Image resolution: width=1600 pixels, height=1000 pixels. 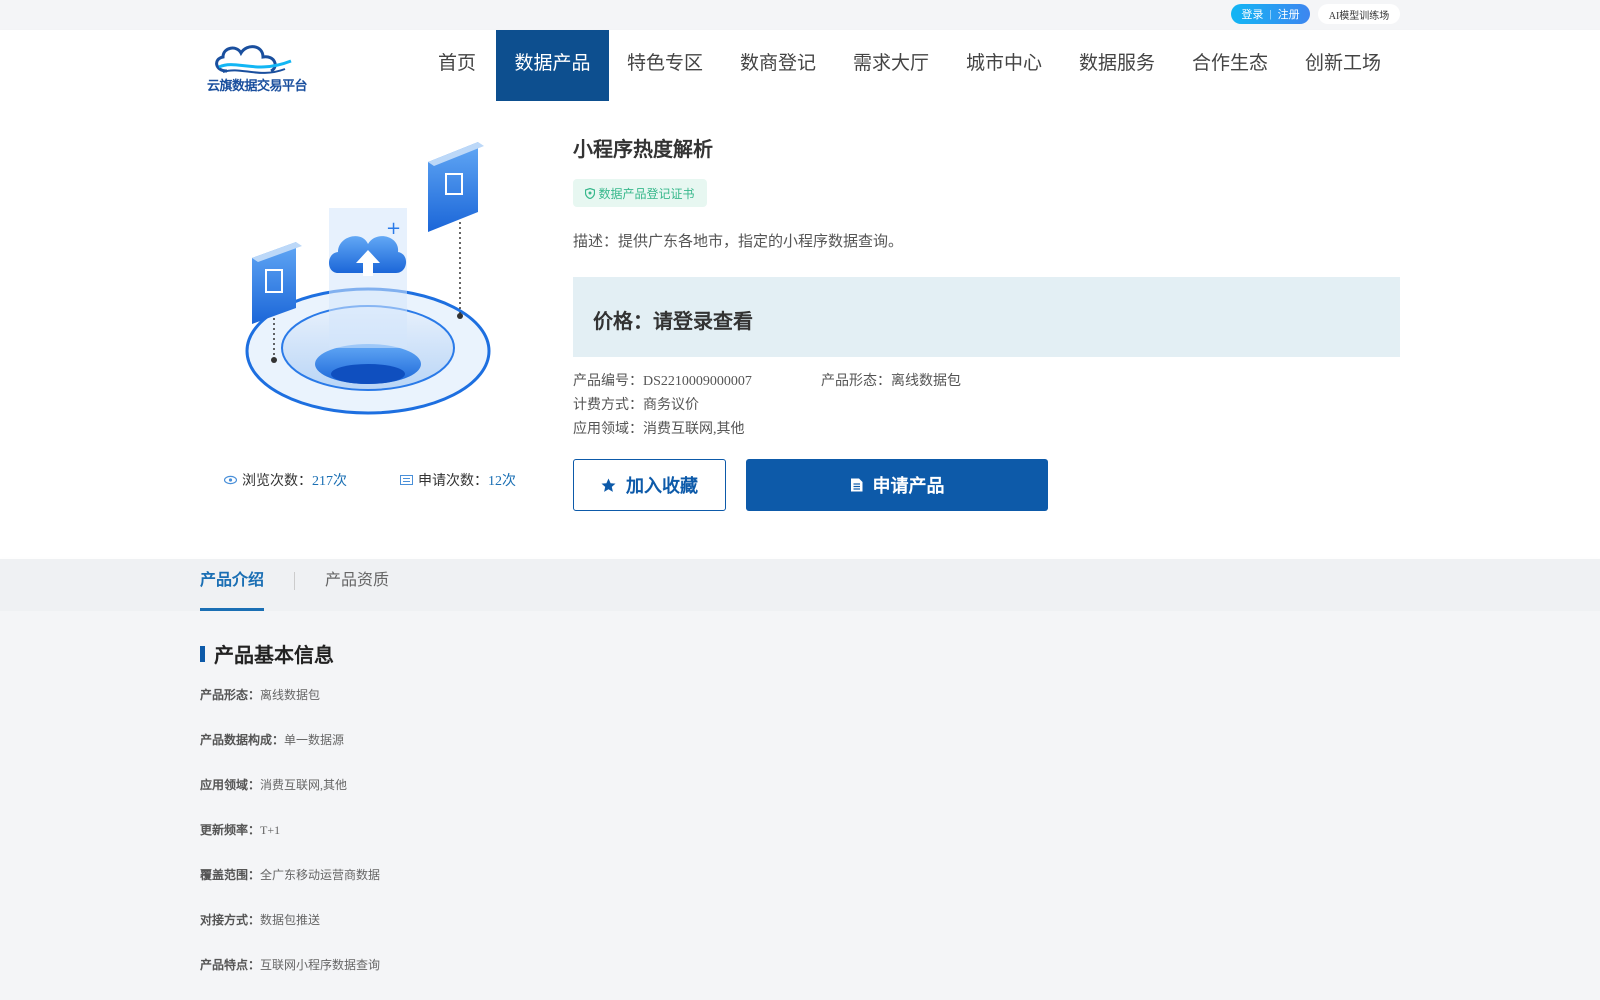 What do you see at coordinates (926, 381) in the screenshot?
I see `product-form-value: 离线数据包` at bounding box center [926, 381].